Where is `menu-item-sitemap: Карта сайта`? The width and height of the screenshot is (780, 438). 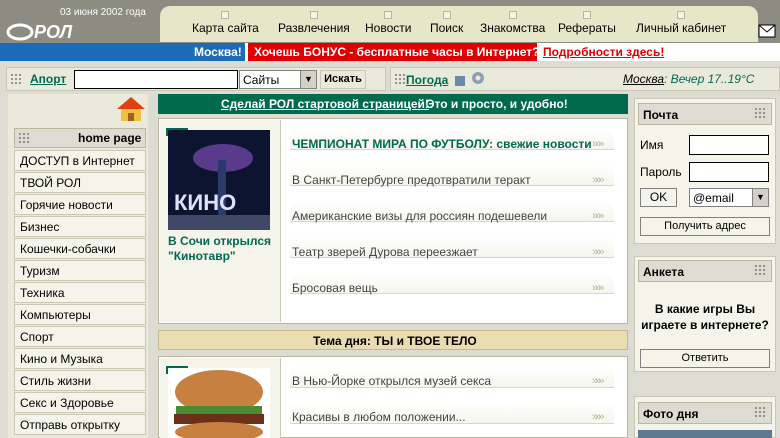
menu-item-sitemap: Карта сайта is located at coordinates (225, 23).